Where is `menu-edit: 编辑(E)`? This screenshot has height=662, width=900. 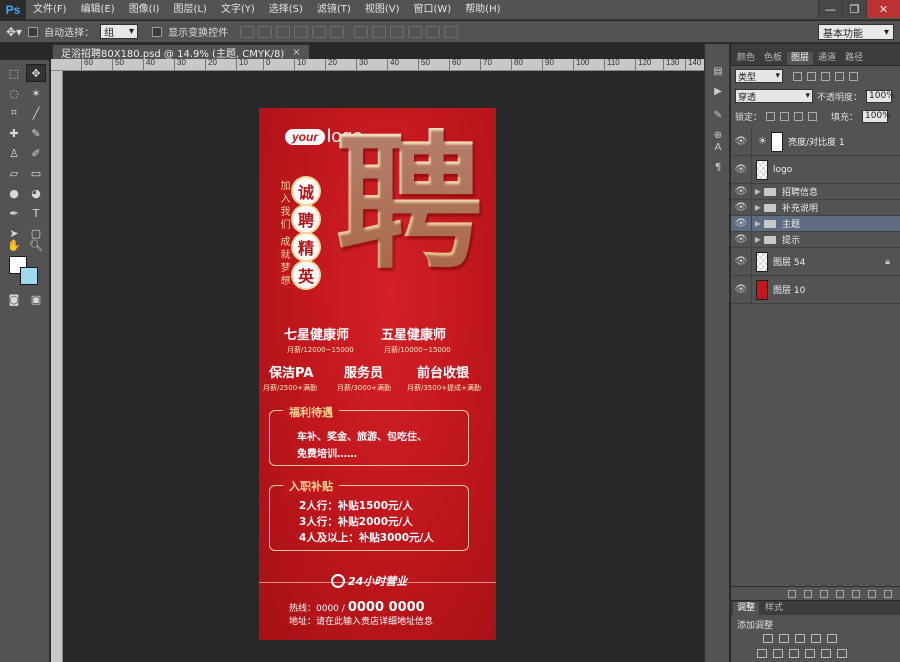
menu-edit: 编辑(E) is located at coordinates (98, 10).